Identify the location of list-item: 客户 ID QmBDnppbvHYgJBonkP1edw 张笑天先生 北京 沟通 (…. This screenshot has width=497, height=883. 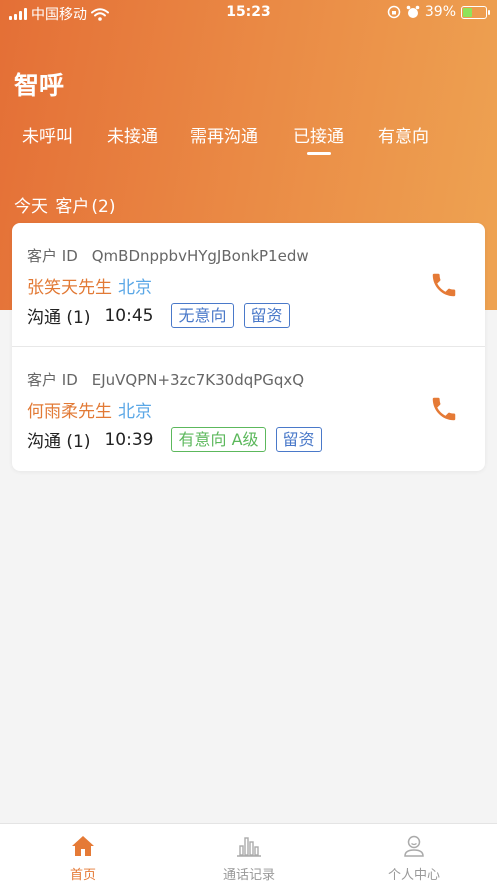
(248, 285).